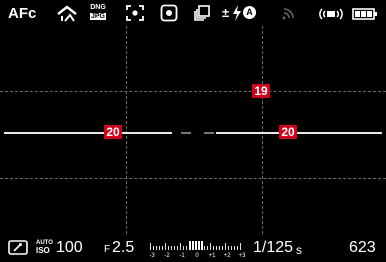 This screenshot has height=262, width=386. Describe the element at coordinates (186, 133) in the screenshot. I see `horizon-center-left-dash` at that location.